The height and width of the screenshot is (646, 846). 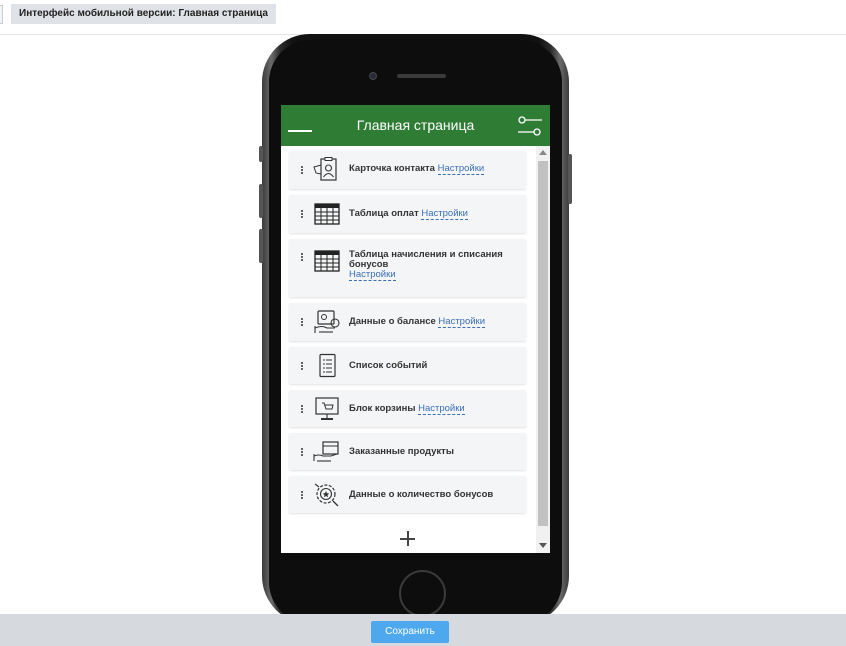 I want to click on list-item: Таблица оплат Настройки, so click(x=407, y=214).